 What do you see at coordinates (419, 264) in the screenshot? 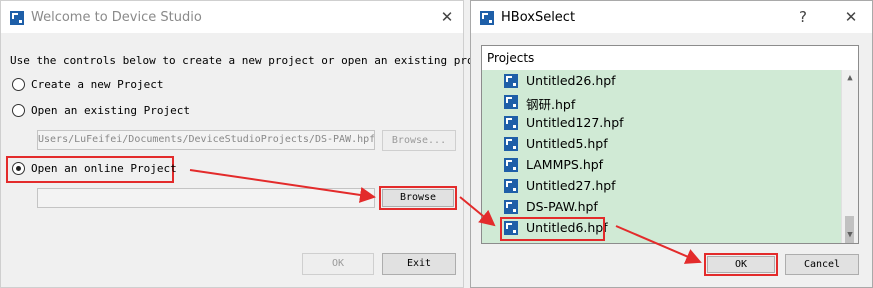
I see `exit-button: Exit` at bounding box center [419, 264].